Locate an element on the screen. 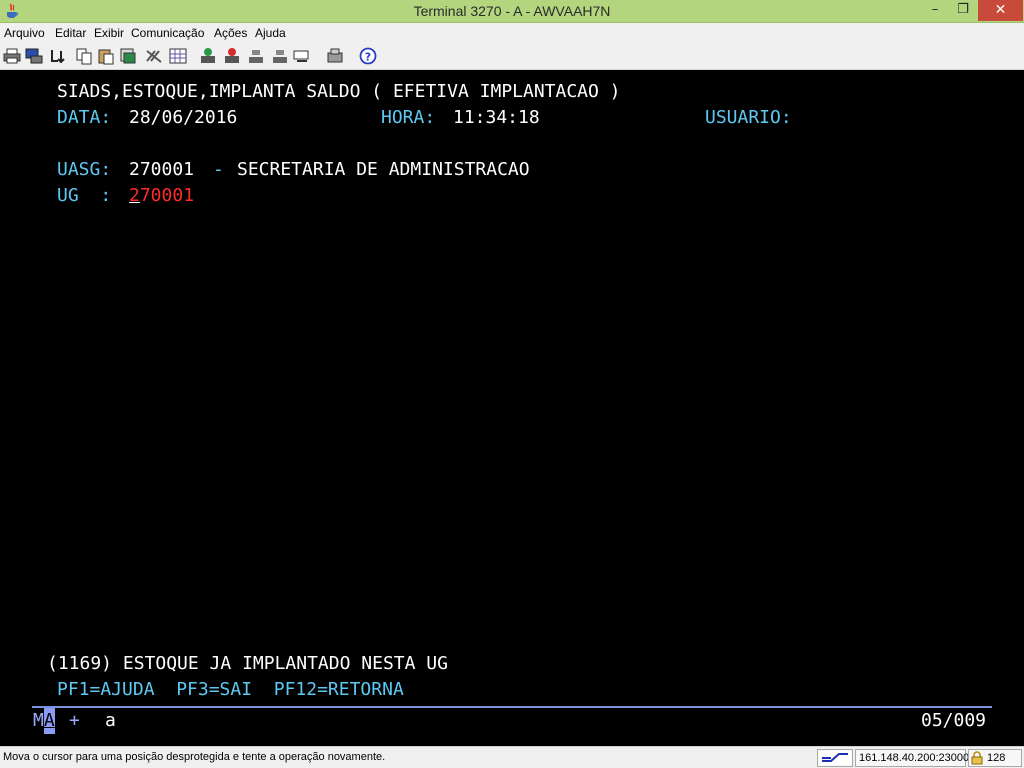  uasg-description: SECRETARIA DE ADMINISTRACAO is located at coordinates (383, 169).